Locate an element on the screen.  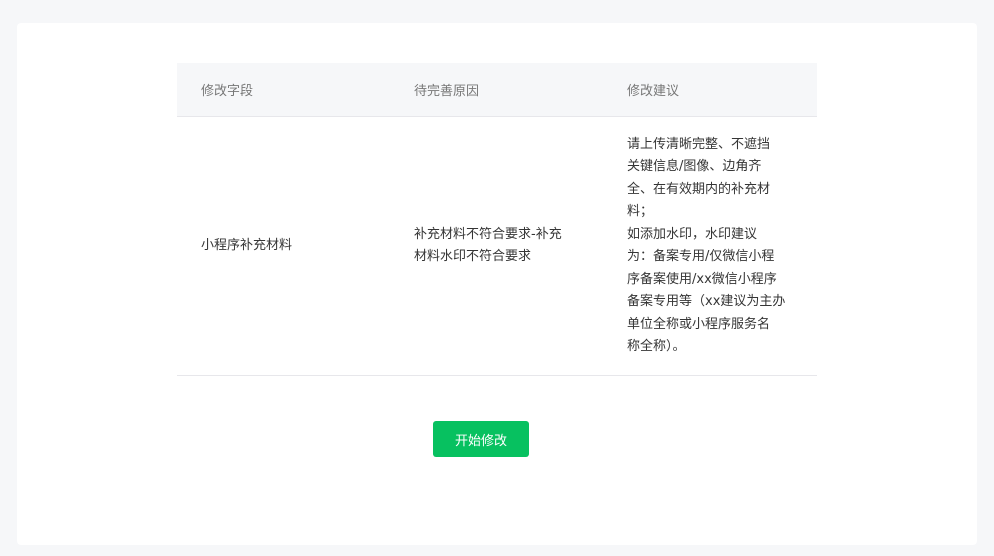
suggestion-line: 全、在有效期内的补充材 is located at coordinates (699, 189).